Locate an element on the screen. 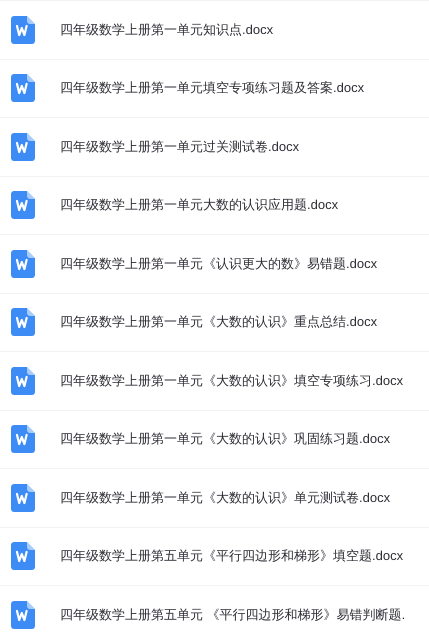 Image resolution: width=429 pixels, height=633 pixels. file-item: 四年级数学上册第一单元《认识更大的数》易错题.docx is located at coordinates (214, 263).